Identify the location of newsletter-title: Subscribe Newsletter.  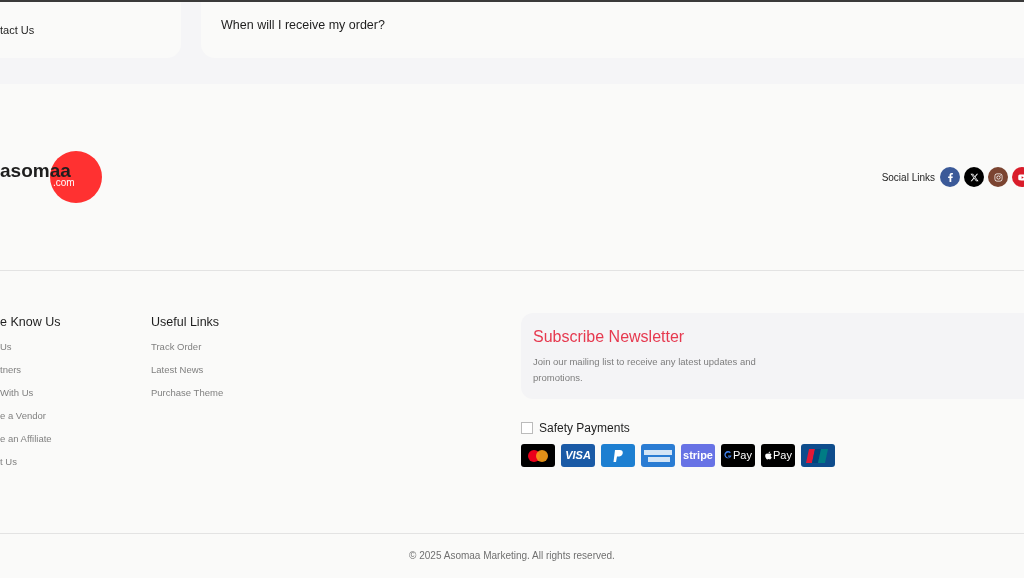
(609, 337).